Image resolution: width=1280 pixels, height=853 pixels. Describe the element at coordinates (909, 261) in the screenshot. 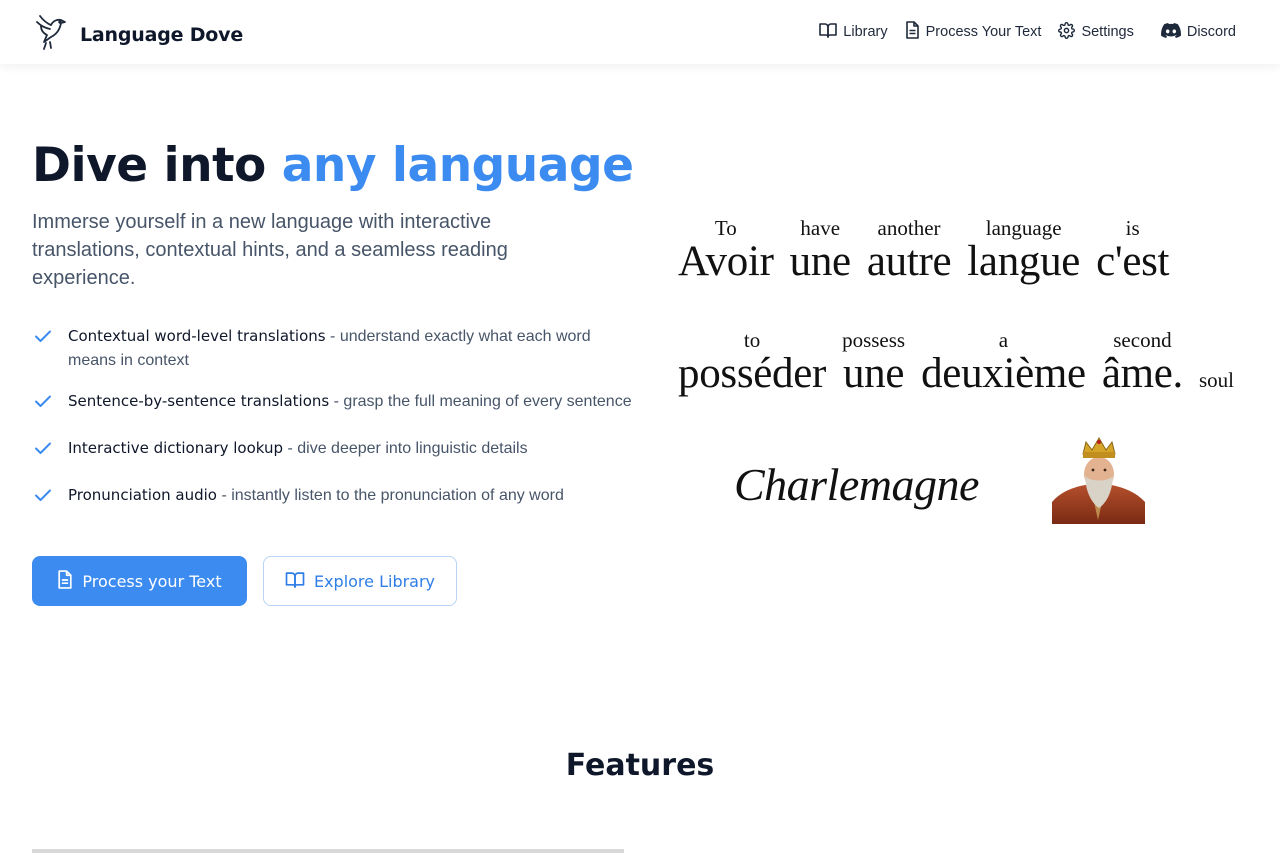

I see `gloss-french: autre` at that location.